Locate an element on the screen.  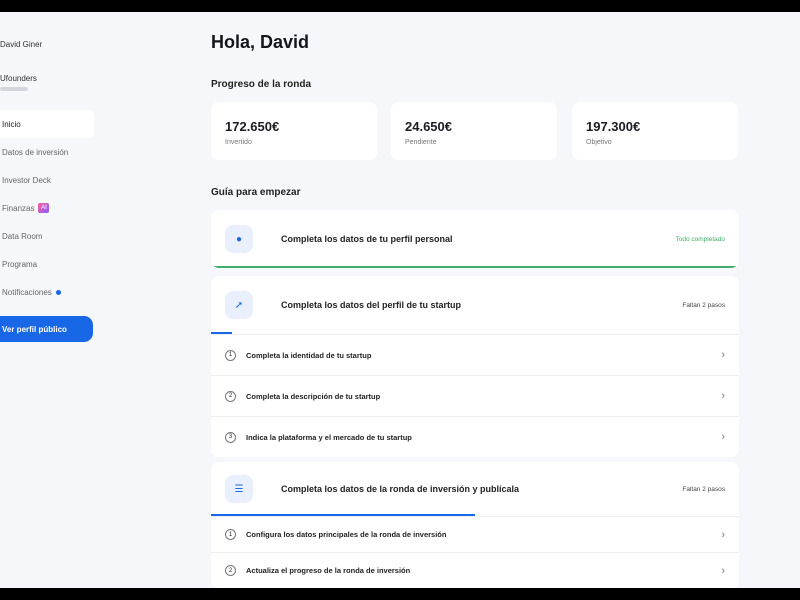
stat-card-target: 197.300€ Objetivo is located at coordinates (655, 131).